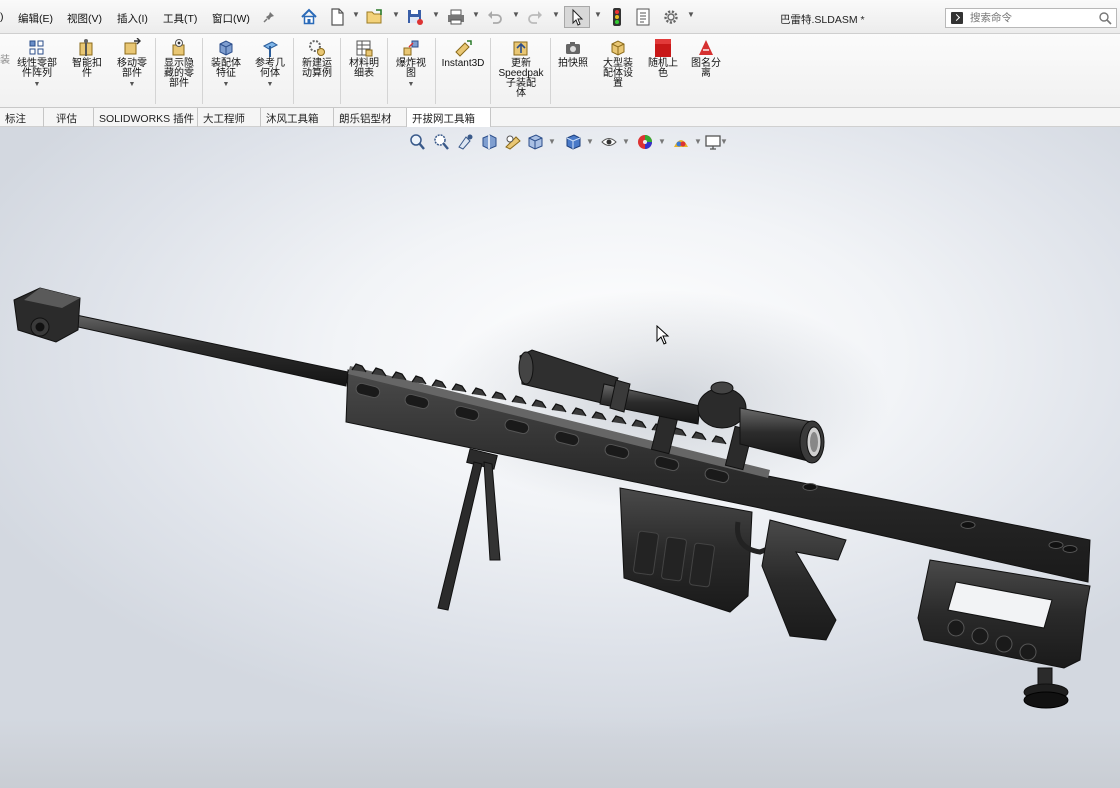 The image size is (1120, 788). Describe the element at coordinates (270, 48) in the screenshot. I see `reference-geometry-icon` at that location.